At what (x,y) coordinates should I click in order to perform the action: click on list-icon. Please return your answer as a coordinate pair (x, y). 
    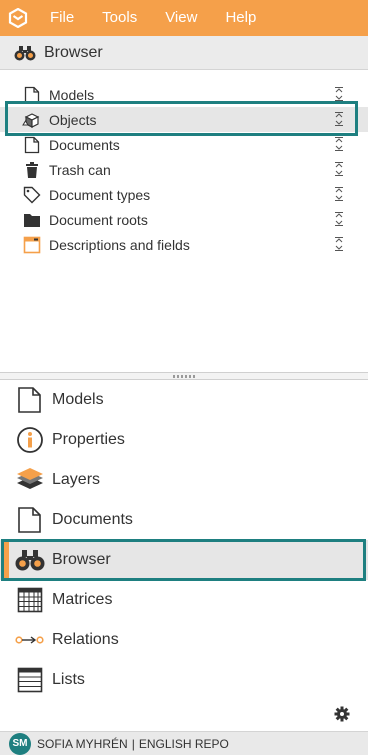
    Looking at the image, I should click on (30, 680).